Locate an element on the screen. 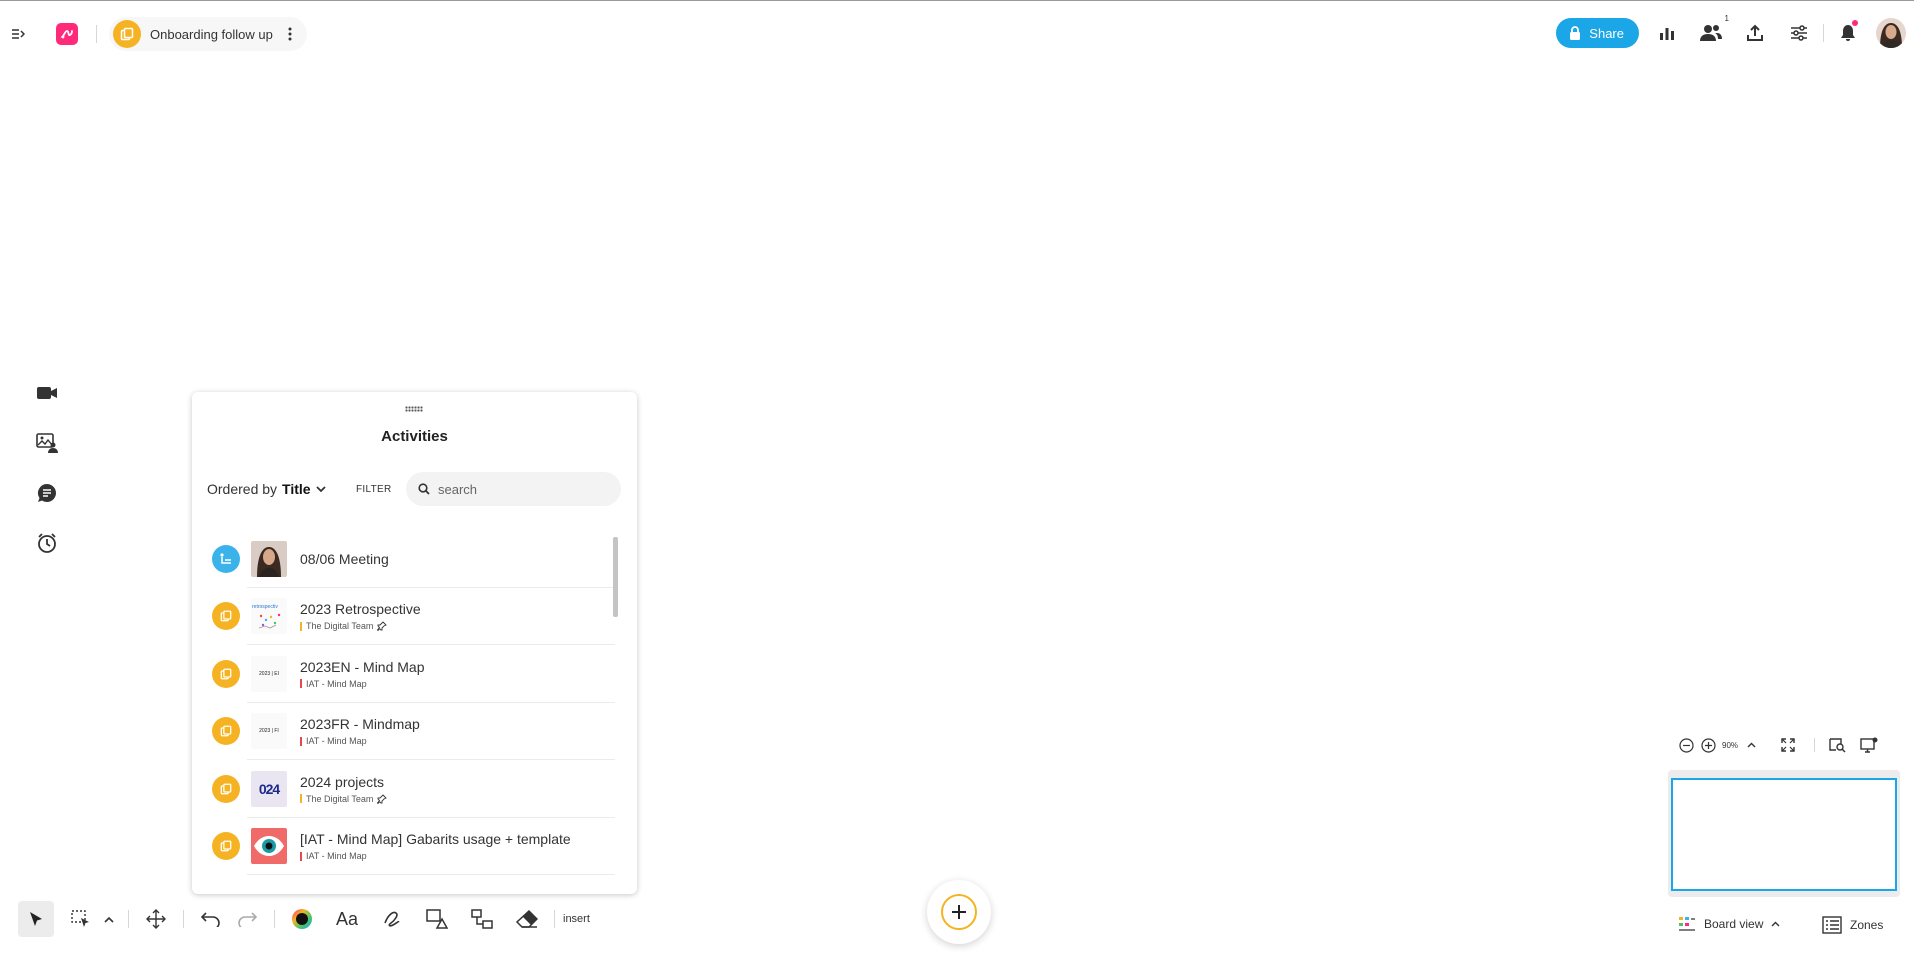  pen-draw-icon is located at coordinates (392, 919).